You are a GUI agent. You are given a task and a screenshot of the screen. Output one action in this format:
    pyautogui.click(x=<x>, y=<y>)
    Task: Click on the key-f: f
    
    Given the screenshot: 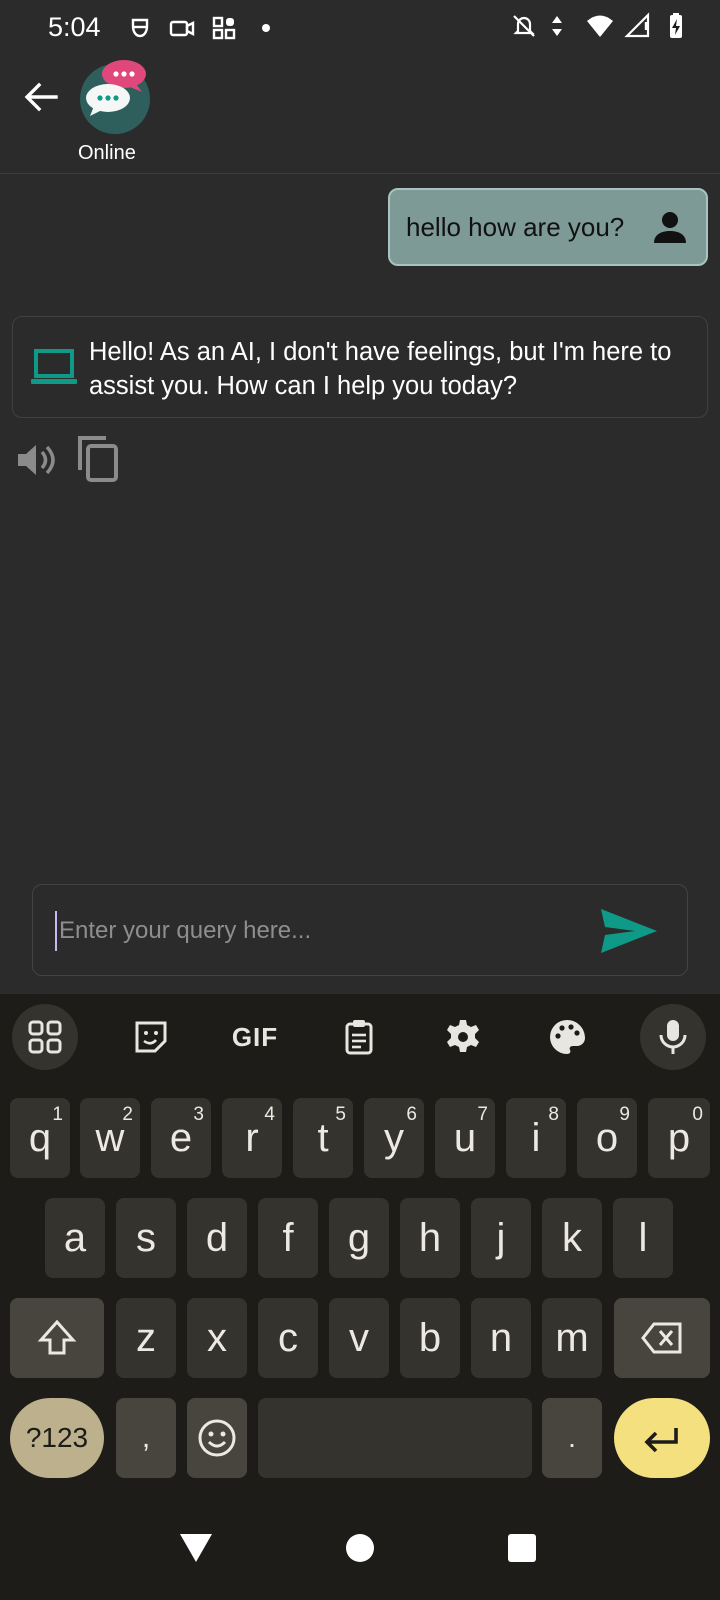 What is the action you would take?
    pyautogui.click(x=288, y=1238)
    